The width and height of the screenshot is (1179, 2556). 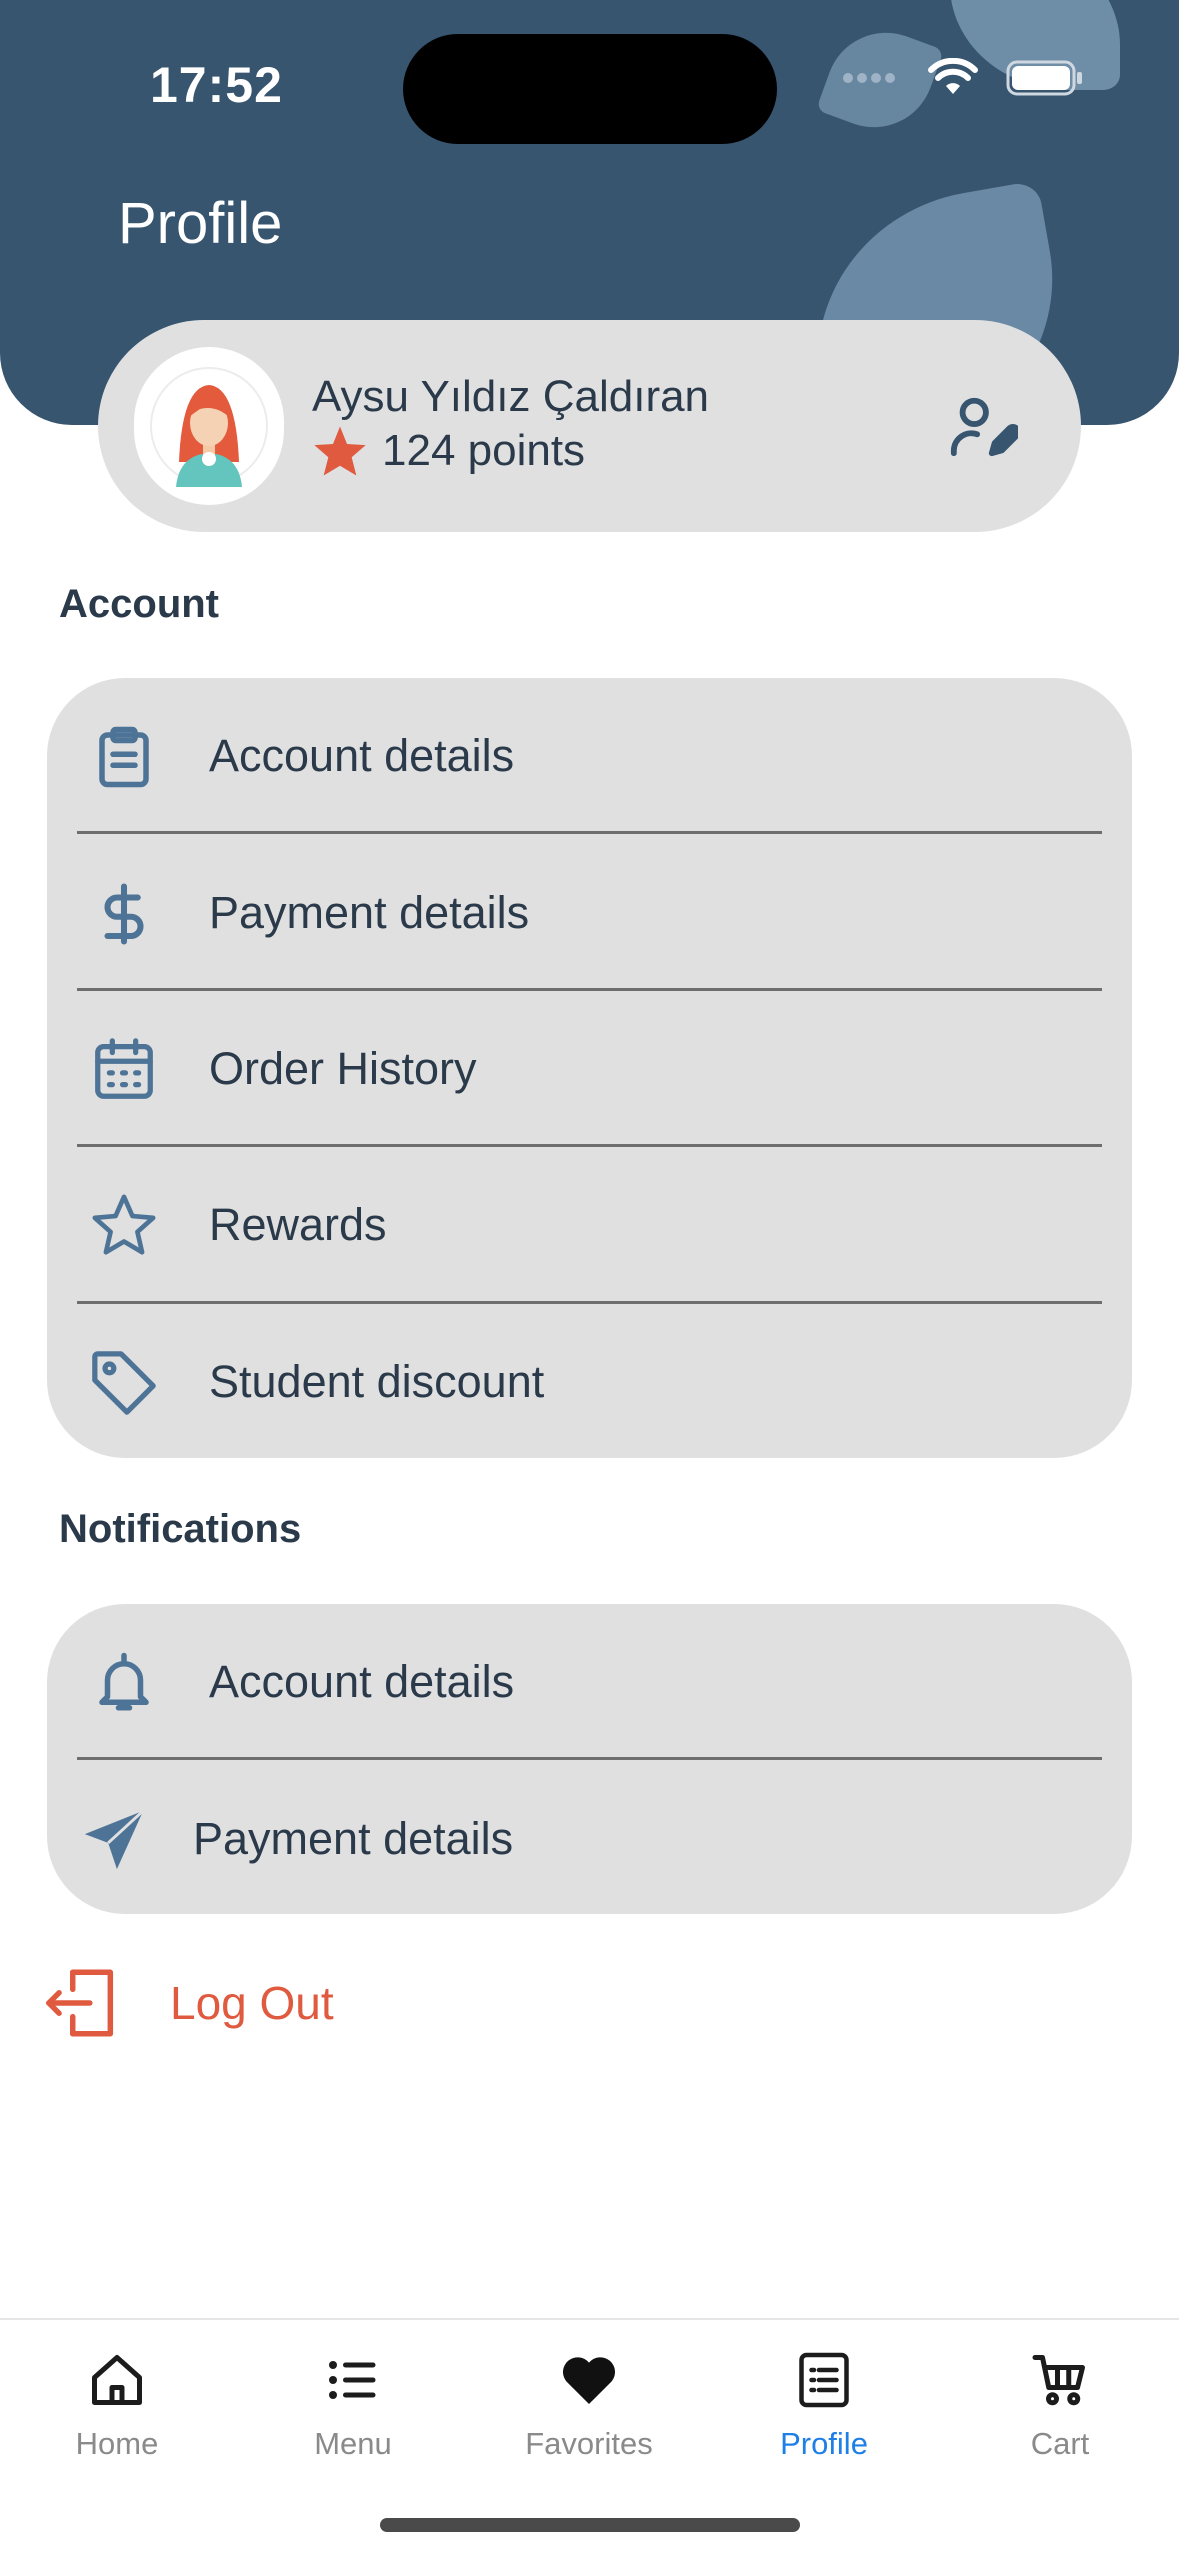 What do you see at coordinates (589, 1382) in the screenshot?
I see `account-item-student-discount: Student discount` at bounding box center [589, 1382].